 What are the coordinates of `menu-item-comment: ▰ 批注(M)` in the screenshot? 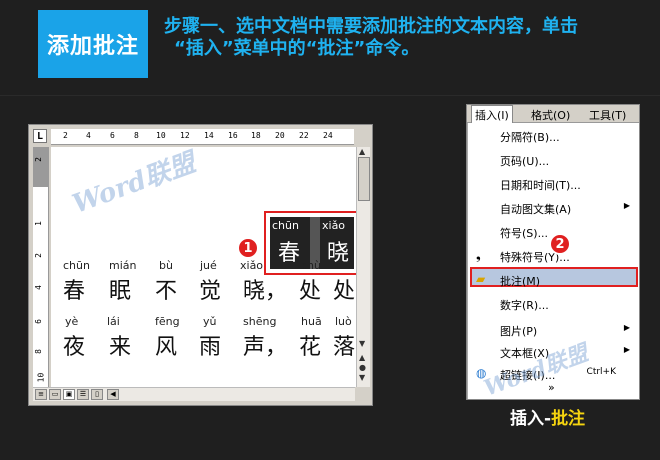 It's located at (554, 277).